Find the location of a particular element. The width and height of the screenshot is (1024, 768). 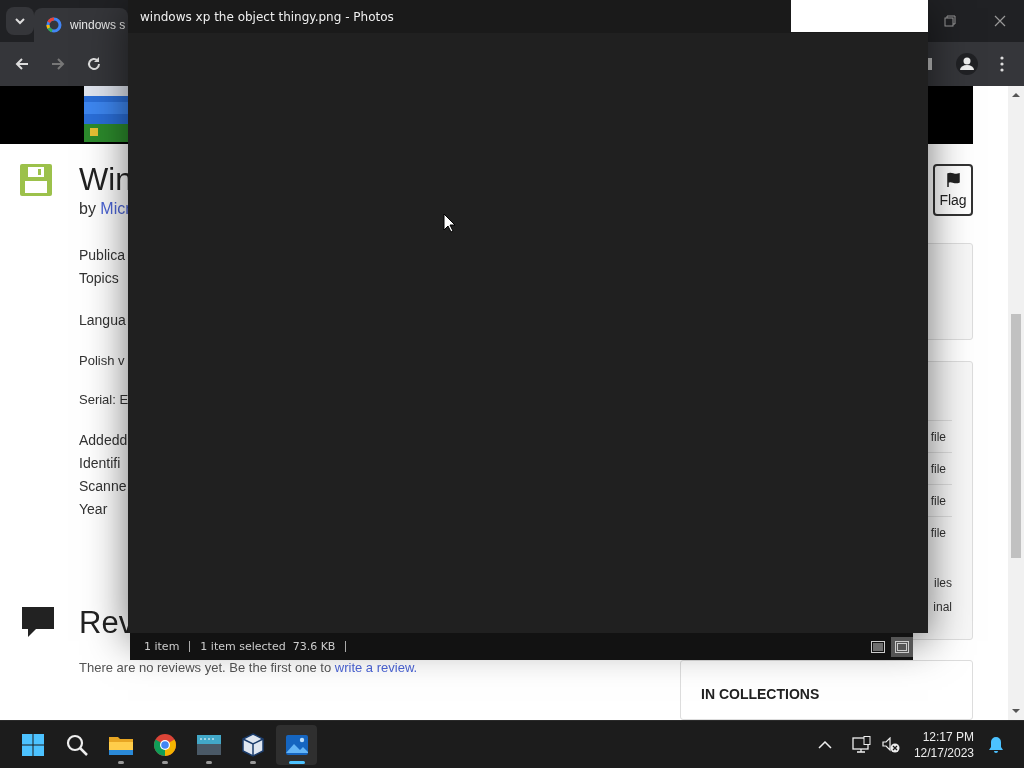

windows-logo-icon is located at coordinates (32, 744).